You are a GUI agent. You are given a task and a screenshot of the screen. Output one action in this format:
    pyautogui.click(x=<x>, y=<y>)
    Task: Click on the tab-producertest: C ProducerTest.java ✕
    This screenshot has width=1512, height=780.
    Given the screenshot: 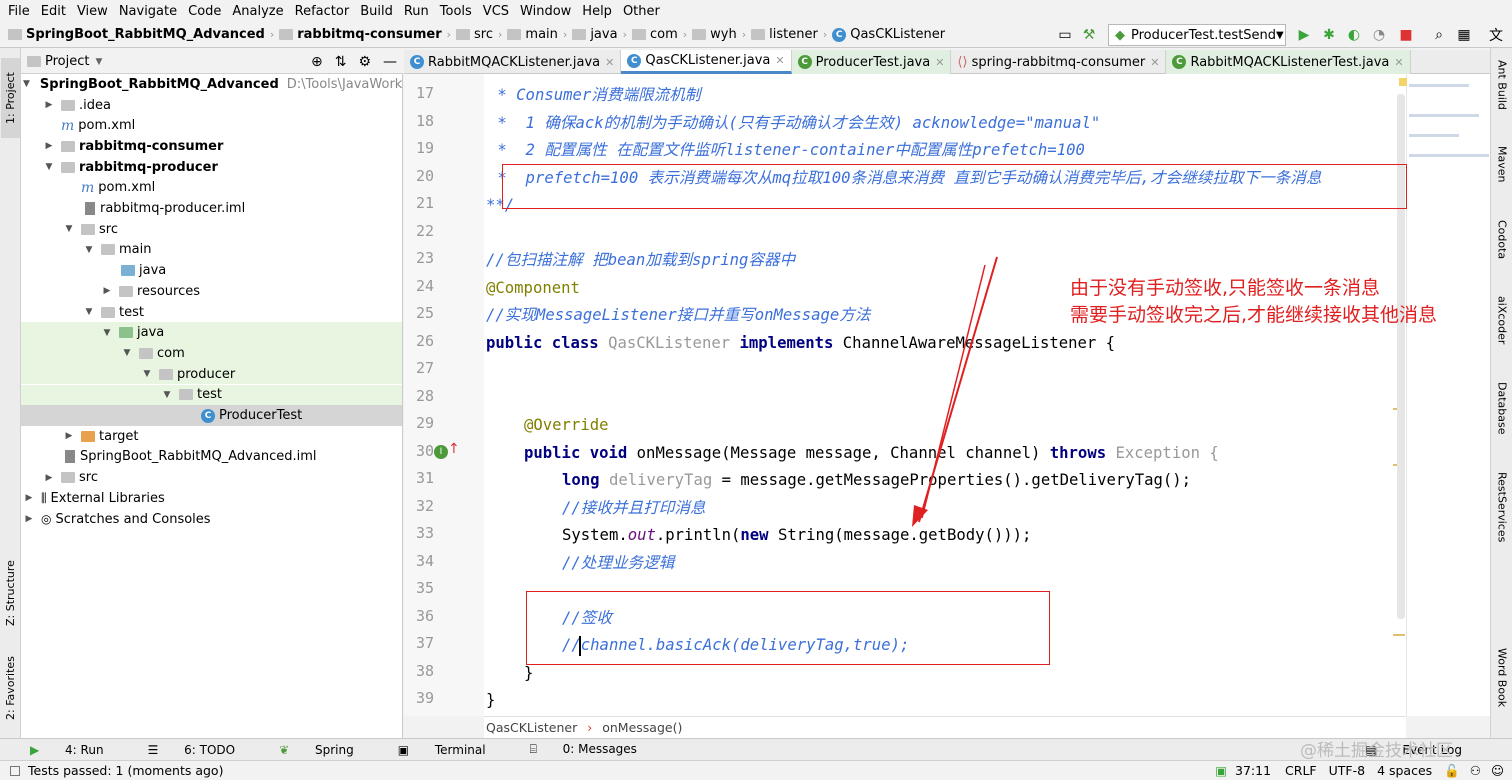 What is the action you would take?
    pyautogui.click(x=871, y=62)
    